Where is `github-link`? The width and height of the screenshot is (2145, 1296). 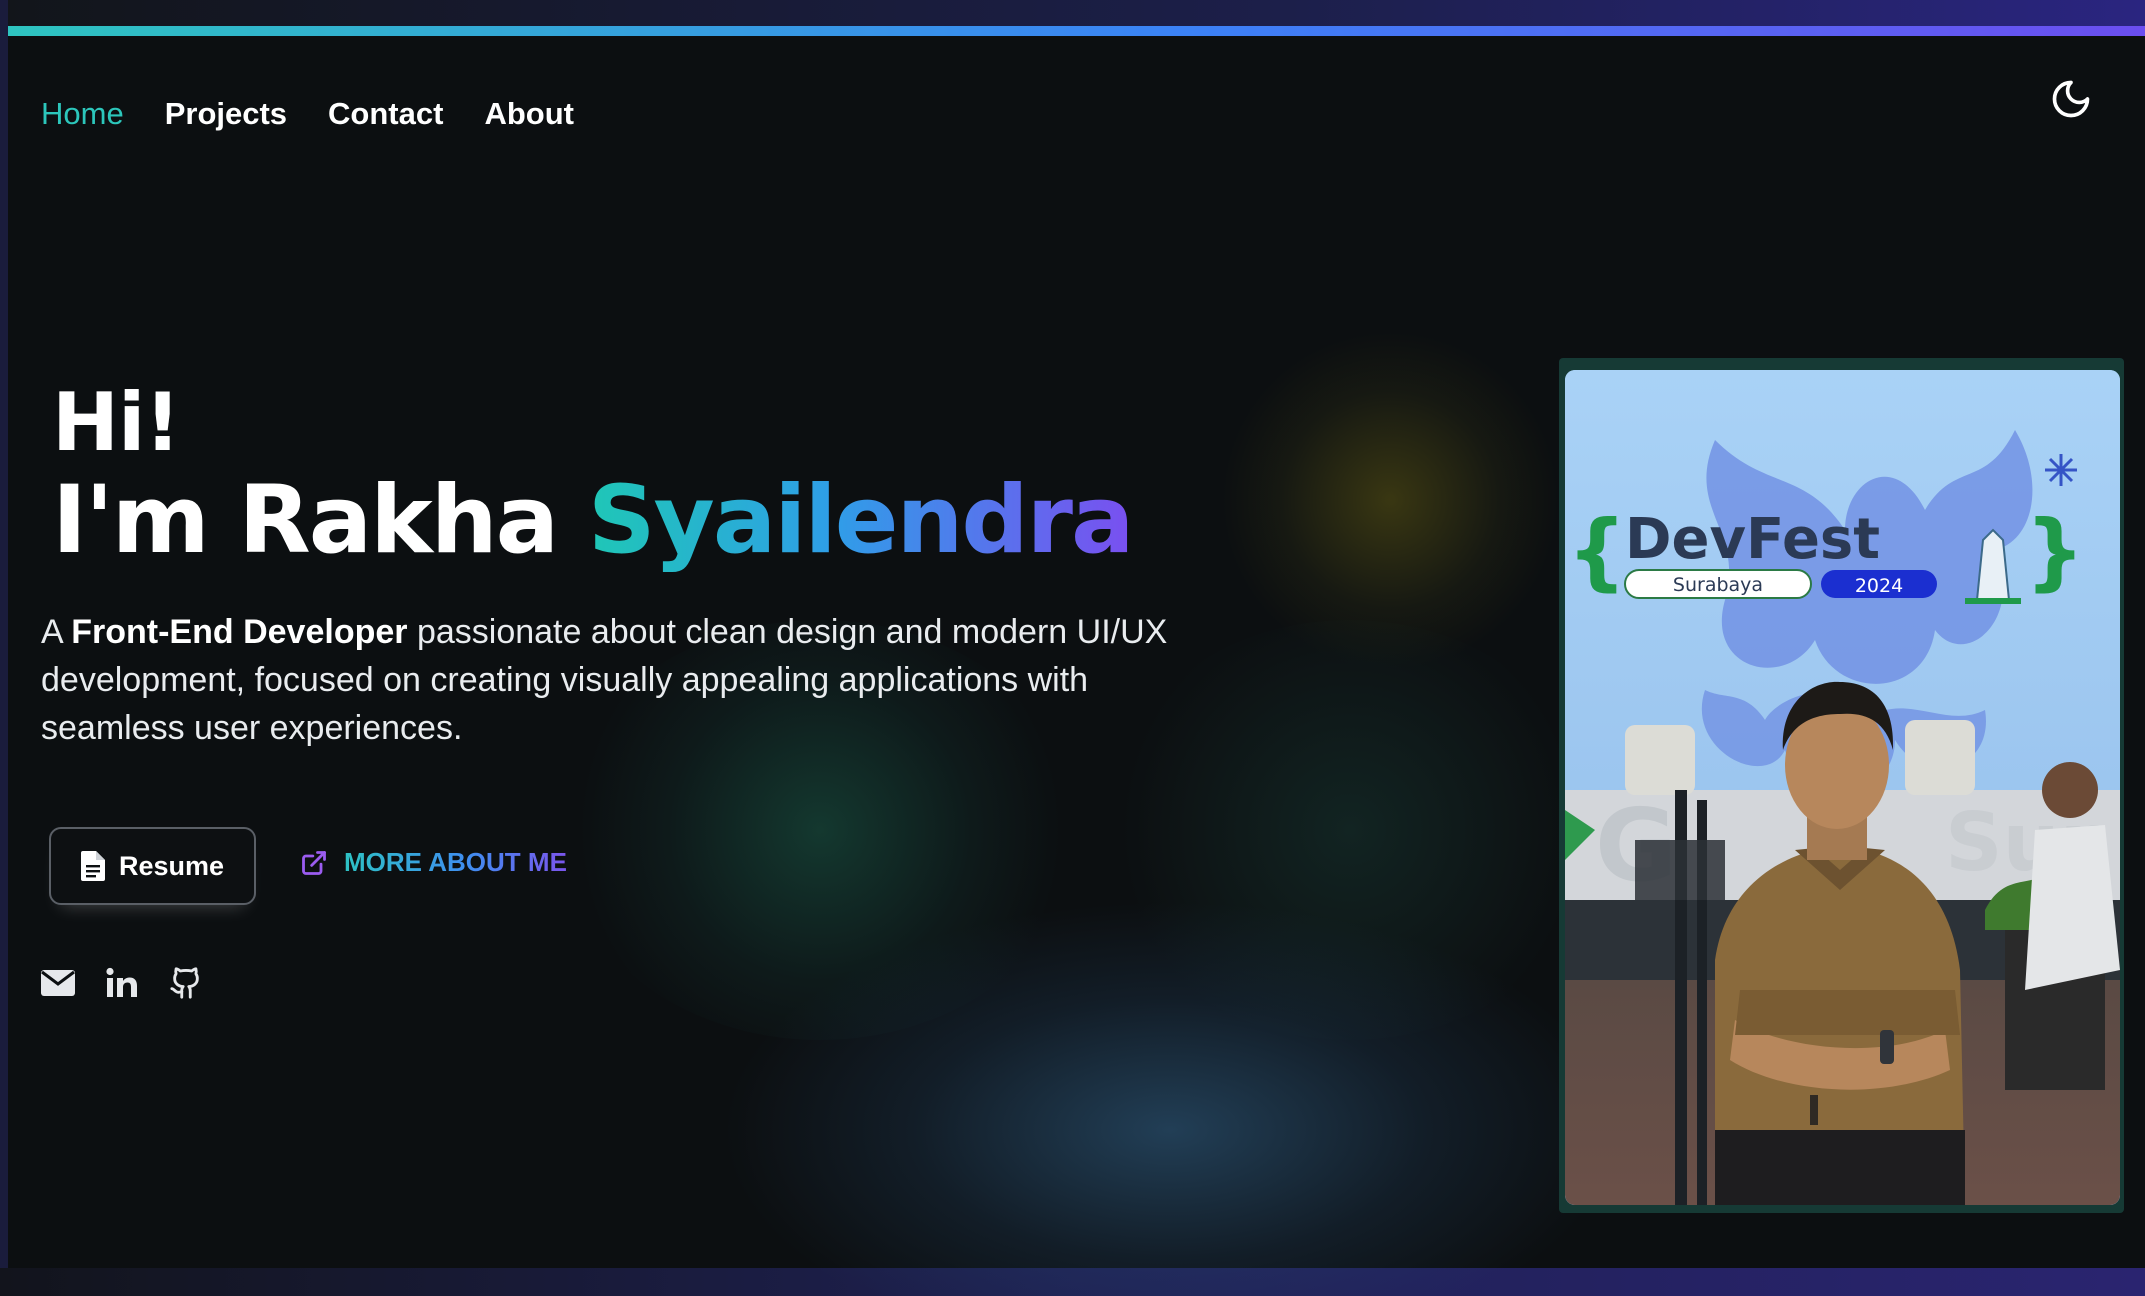 github-link is located at coordinates (186, 983).